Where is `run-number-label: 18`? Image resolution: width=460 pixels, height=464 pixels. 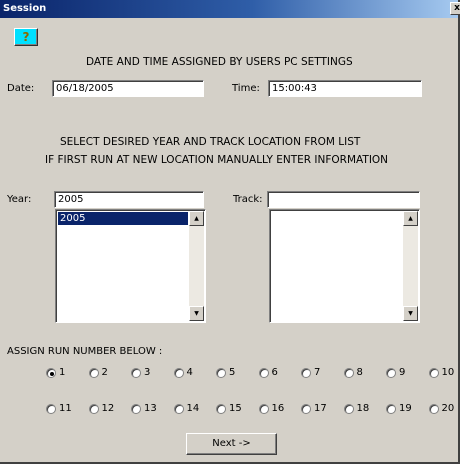
run-number-label: 18 is located at coordinates (363, 408).